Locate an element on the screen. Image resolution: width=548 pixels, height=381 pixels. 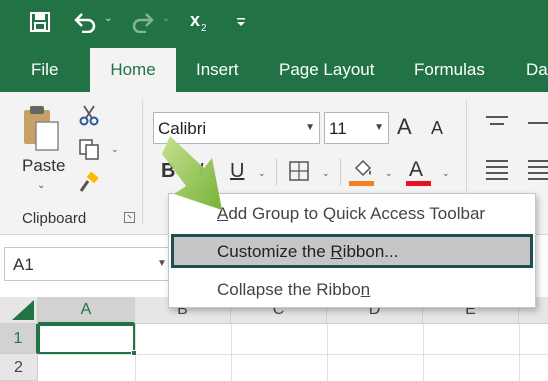
paste-dropdown-icon: ⌄ is located at coordinates (41, 185).